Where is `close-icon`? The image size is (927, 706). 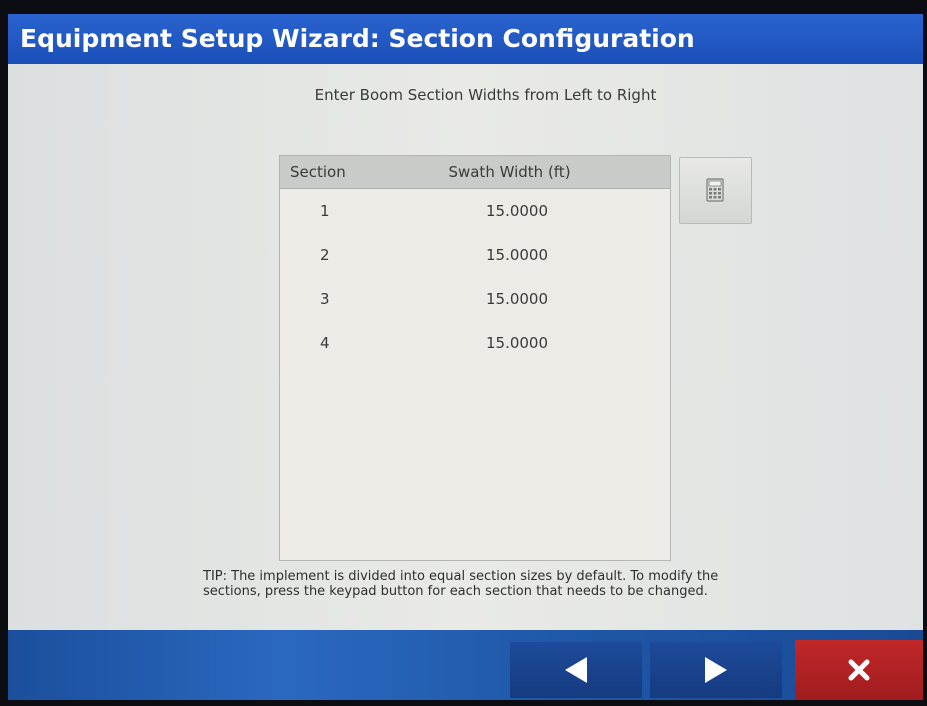
close-icon is located at coordinates (859, 670).